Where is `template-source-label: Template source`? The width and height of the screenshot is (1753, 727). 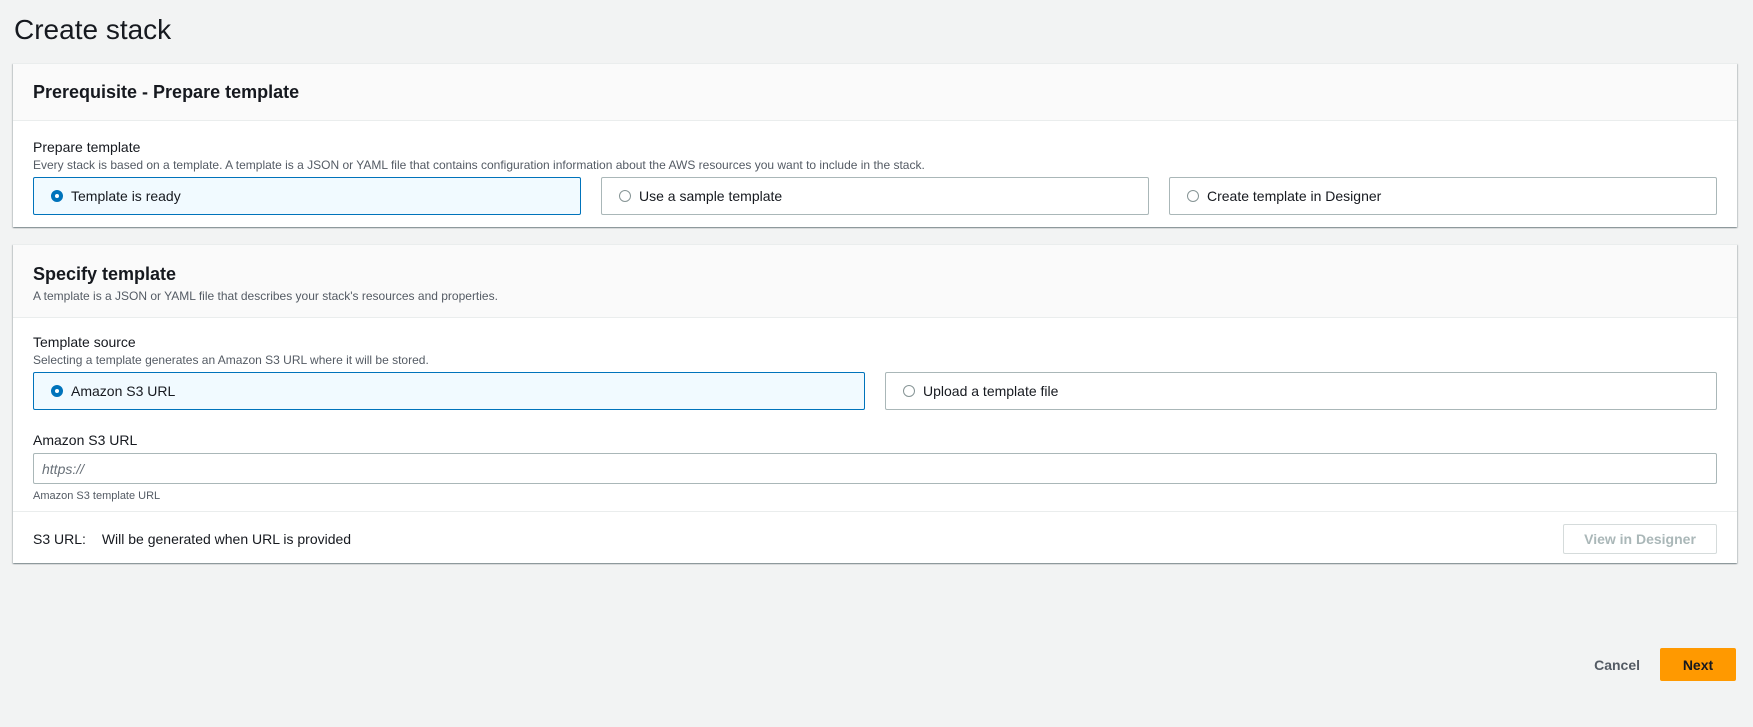
template-source-label: Template source is located at coordinates (84, 342).